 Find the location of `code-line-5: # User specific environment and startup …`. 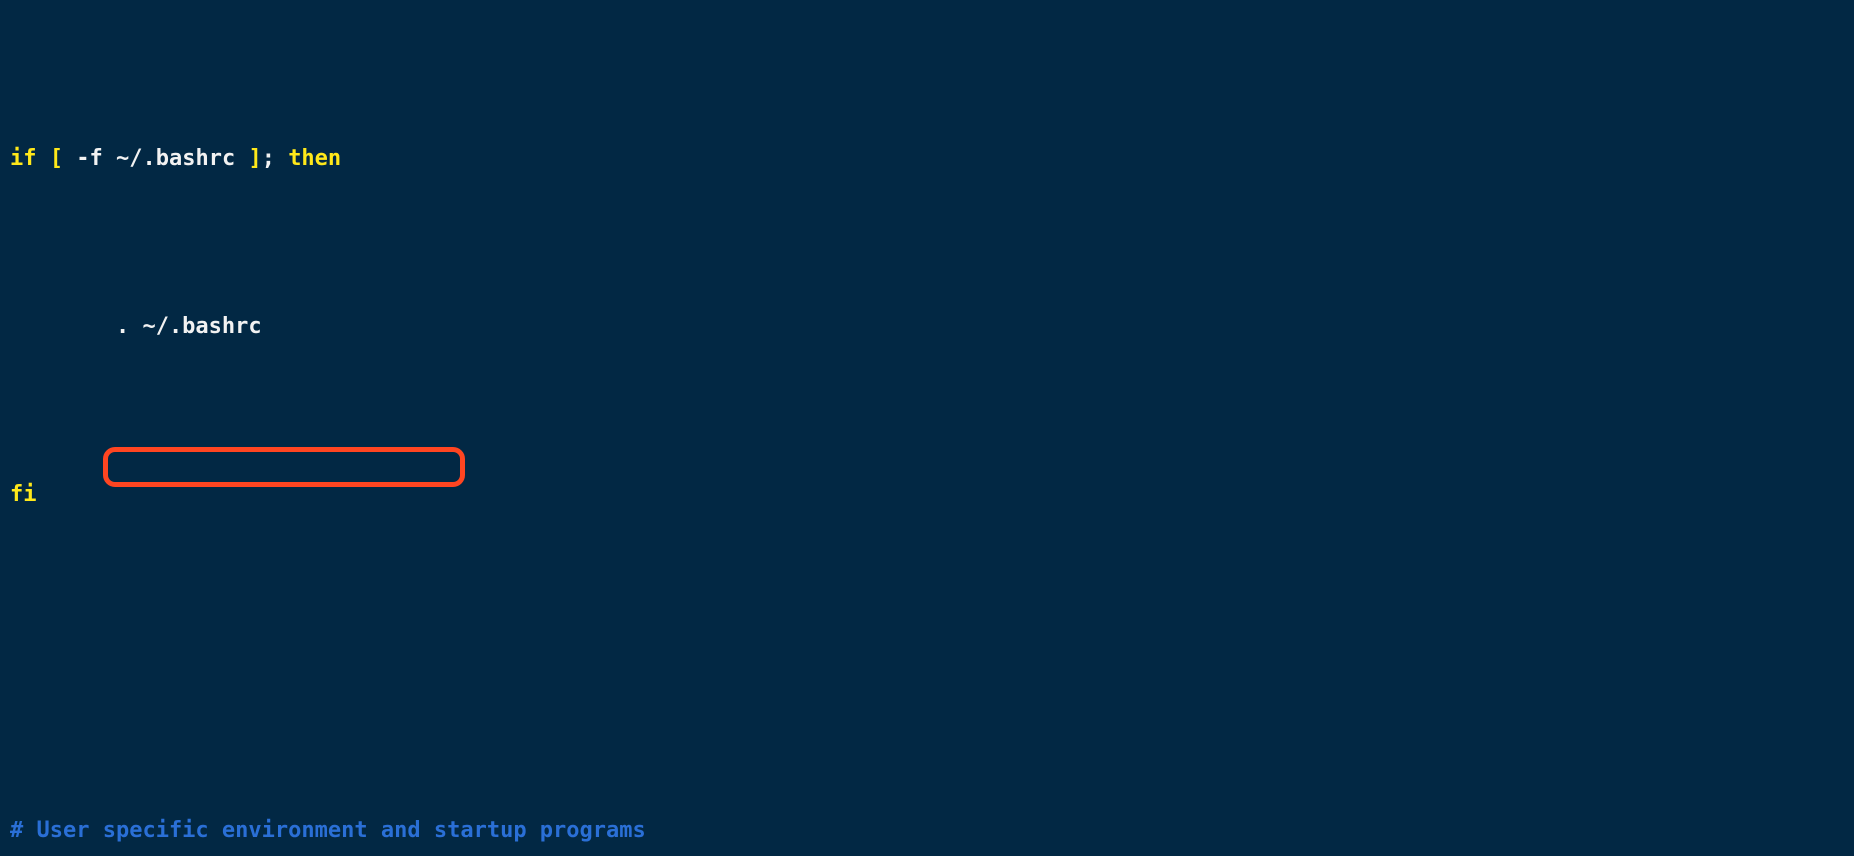

code-line-5: # User specific environment and startup … is located at coordinates (932, 831).